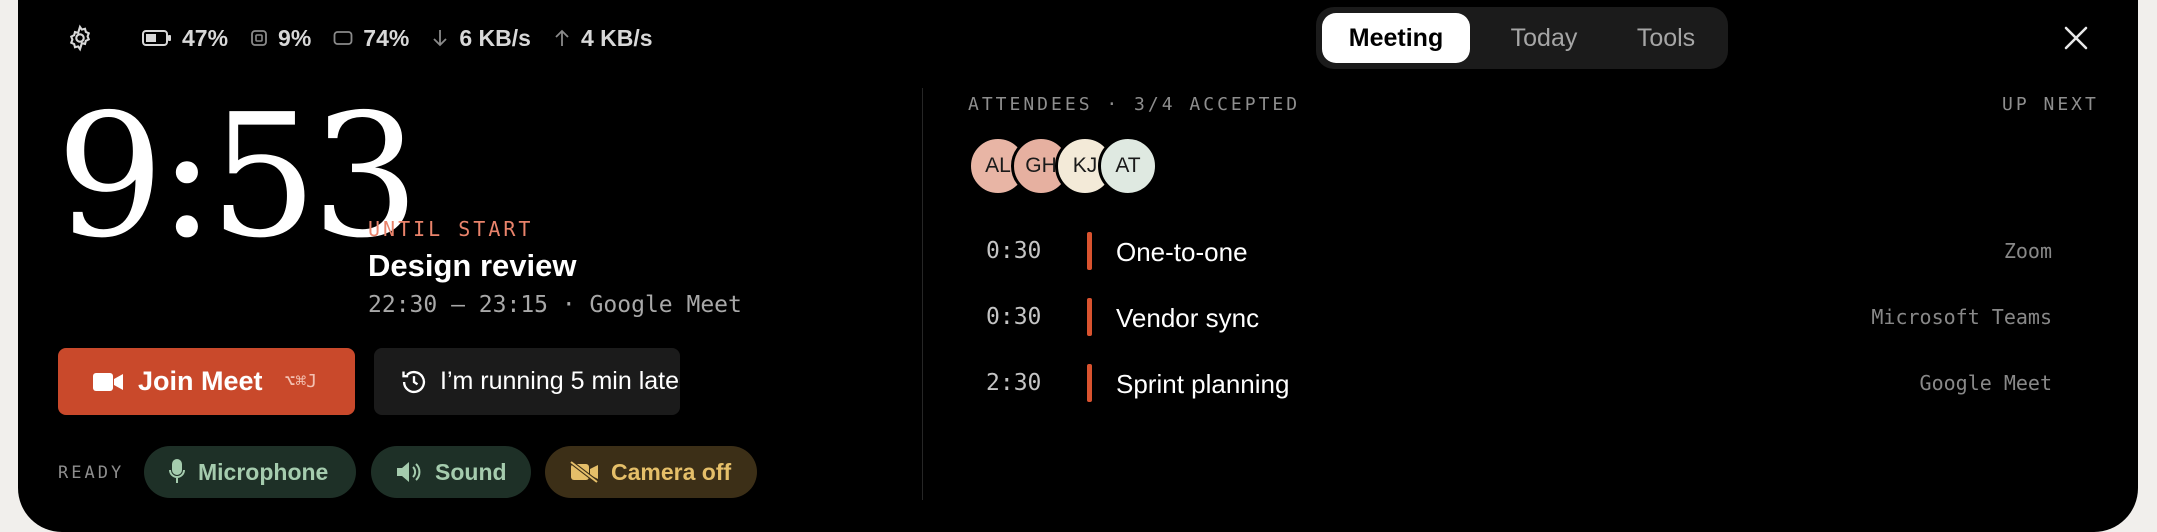 This screenshot has width=2157, height=532. I want to click on microphone-toggle: Microphone, so click(250, 472).